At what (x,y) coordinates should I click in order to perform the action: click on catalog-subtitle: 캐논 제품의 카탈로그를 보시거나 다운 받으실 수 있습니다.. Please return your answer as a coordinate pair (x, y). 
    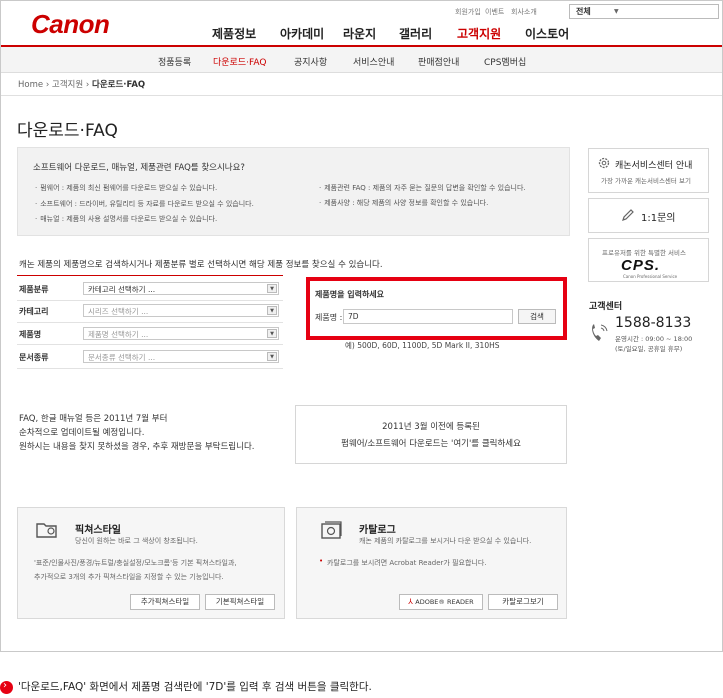
    Looking at the image, I should click on (445, 541).